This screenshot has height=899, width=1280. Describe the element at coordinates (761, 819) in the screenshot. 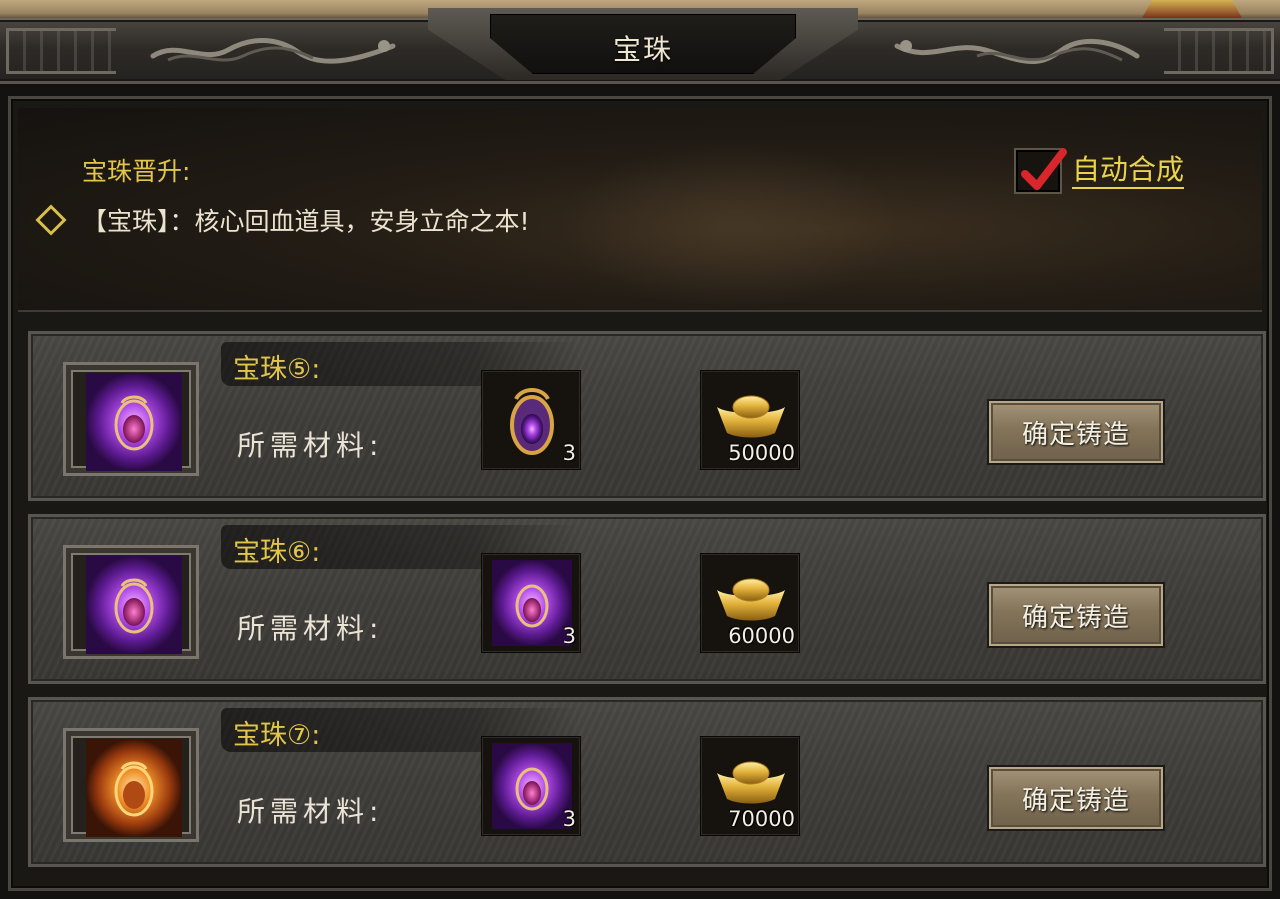

I see `gold-quantity: 70000` at that location.